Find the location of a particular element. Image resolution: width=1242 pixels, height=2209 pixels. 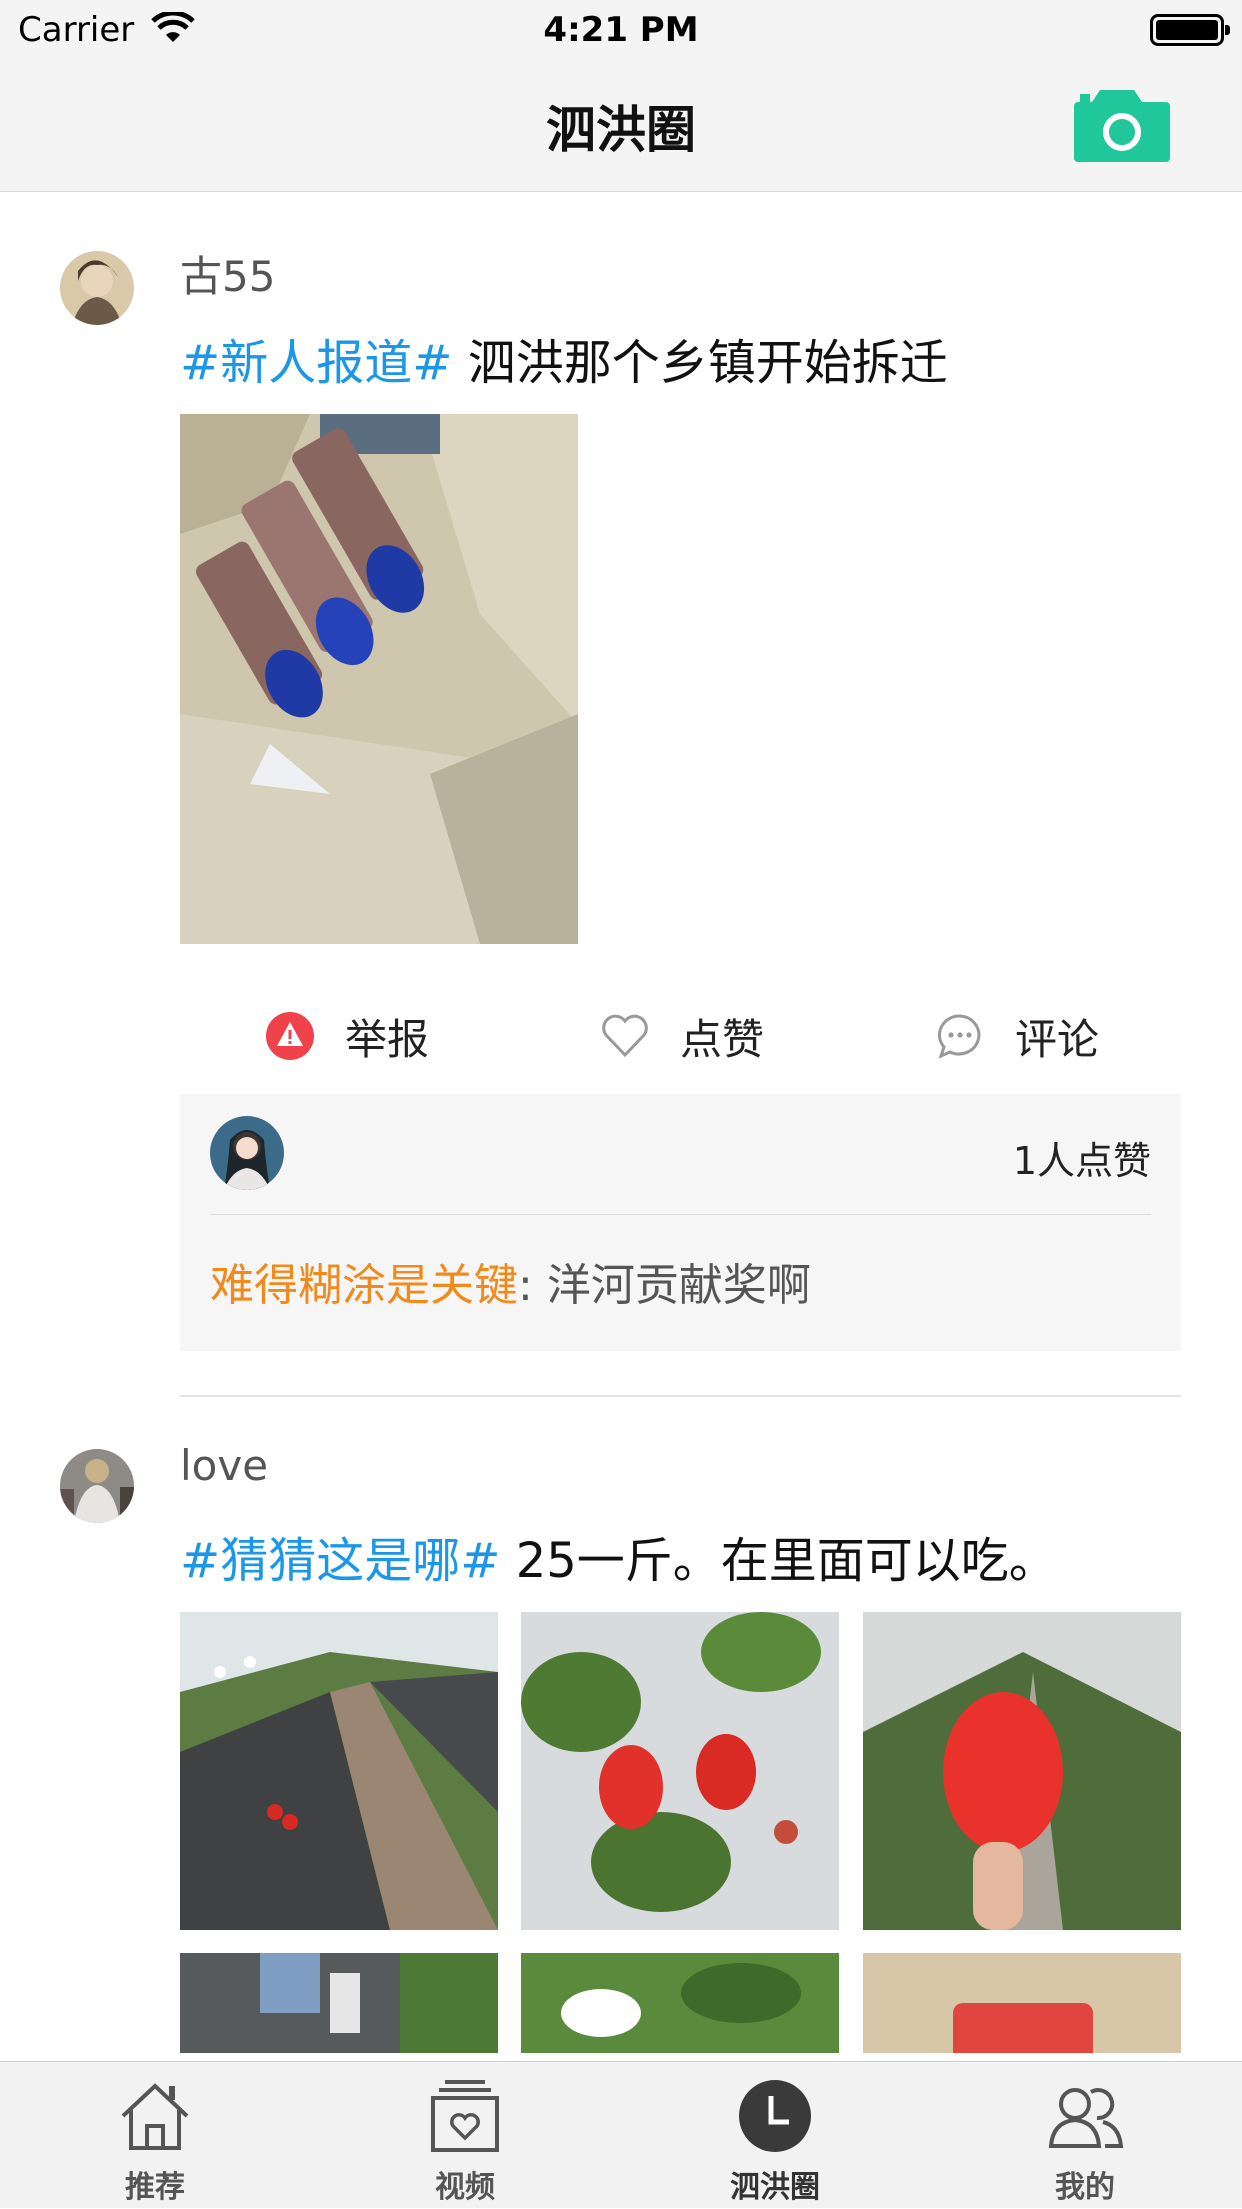

battery-icon is located at coordinates (1190, 30).